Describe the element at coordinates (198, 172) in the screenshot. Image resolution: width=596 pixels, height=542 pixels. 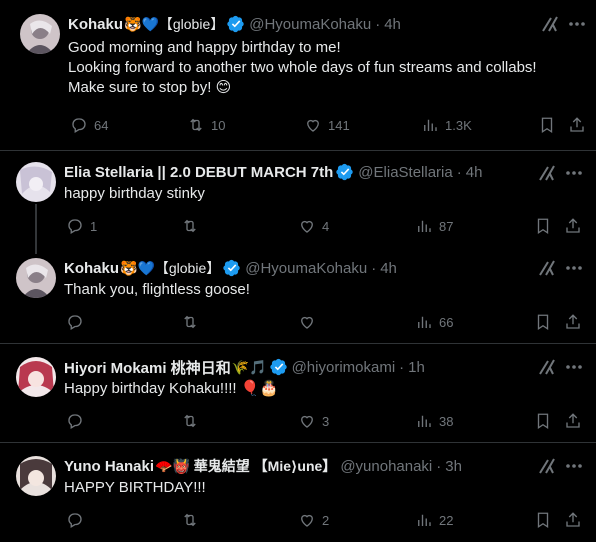
I see `author-name: Elia Stellaria || 2.0 DEBUT MARCH 7th` at that location.